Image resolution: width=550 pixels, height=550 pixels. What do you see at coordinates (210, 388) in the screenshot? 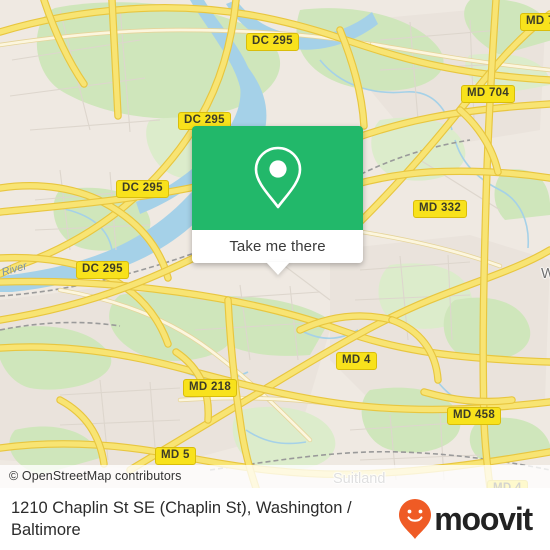
I see `road-shield: MD 218` at bounding box center [210, 388].